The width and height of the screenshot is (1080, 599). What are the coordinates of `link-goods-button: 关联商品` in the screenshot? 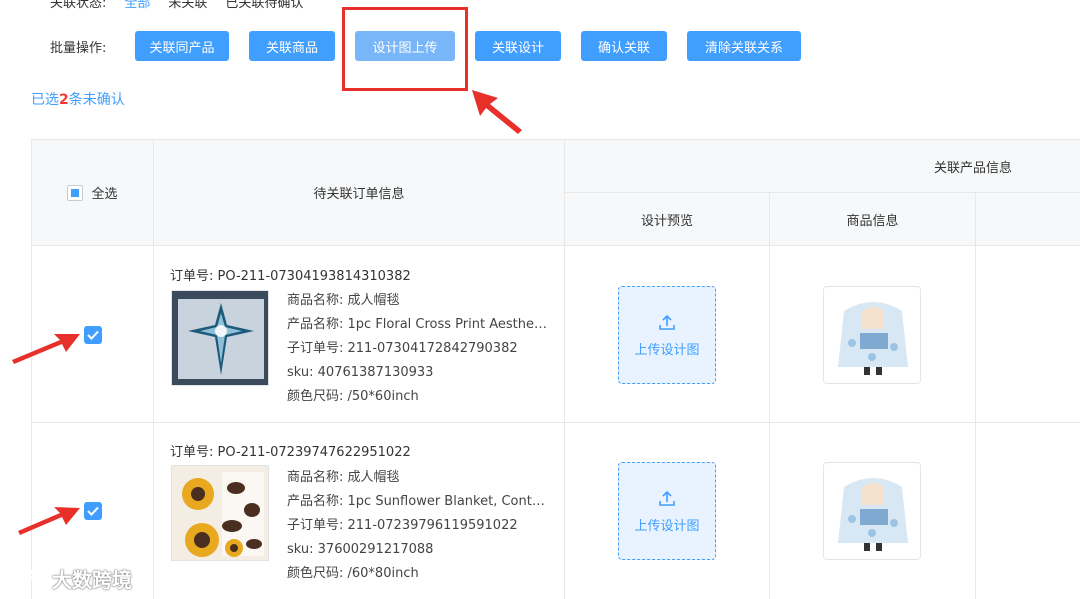 It's located at (292, 46).